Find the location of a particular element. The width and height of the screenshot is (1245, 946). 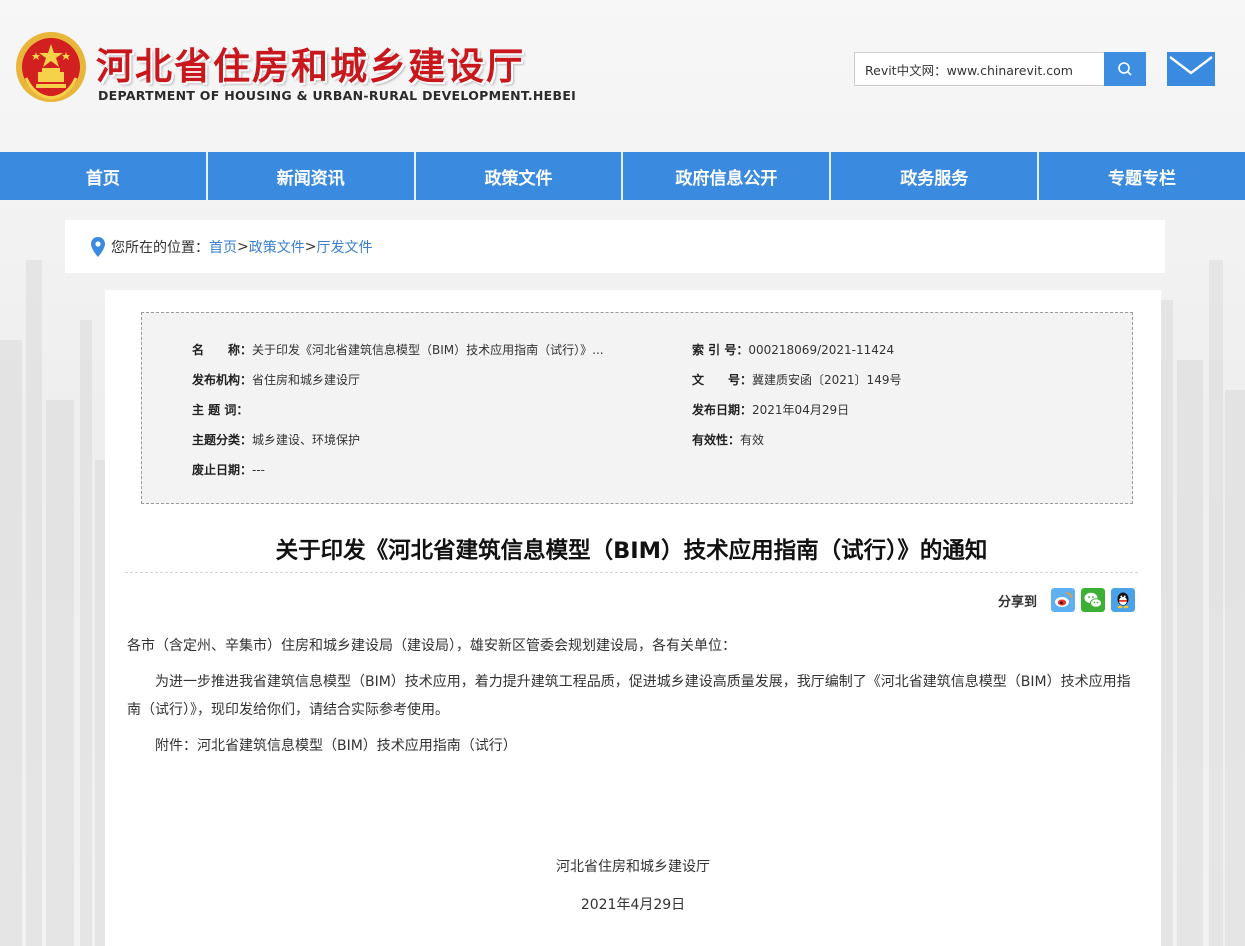

breadcrumb: 您所在的位置： 首页 > 政策文件 > 厅发文件 is located at coordinates (615, 246).